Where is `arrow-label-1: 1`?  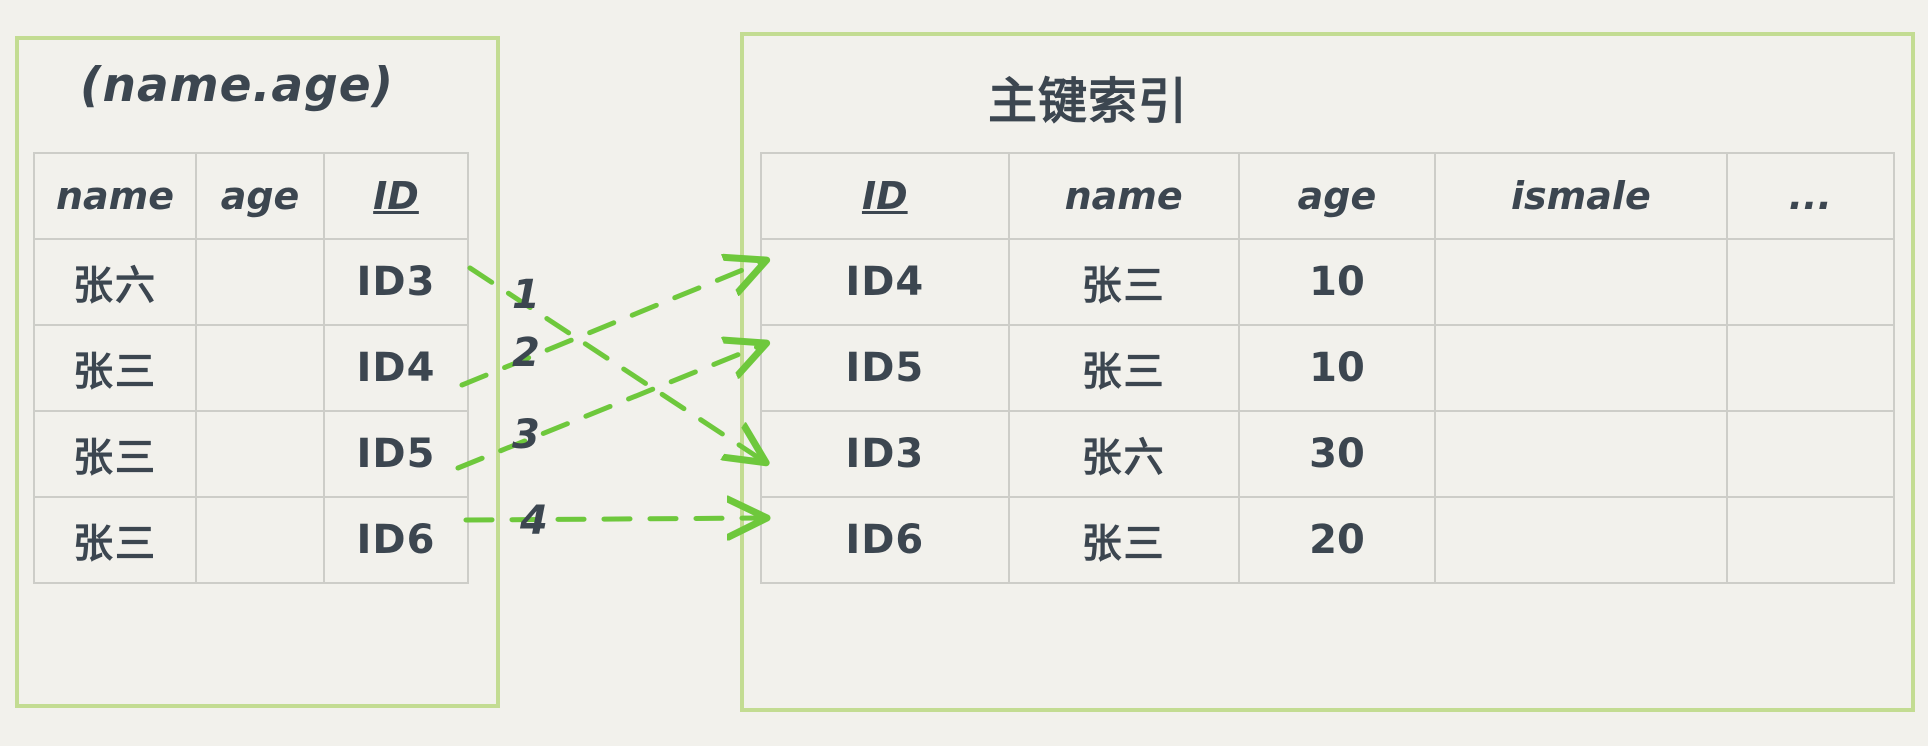
arrow-label-1: 1 is located at coordinates (526, 295).